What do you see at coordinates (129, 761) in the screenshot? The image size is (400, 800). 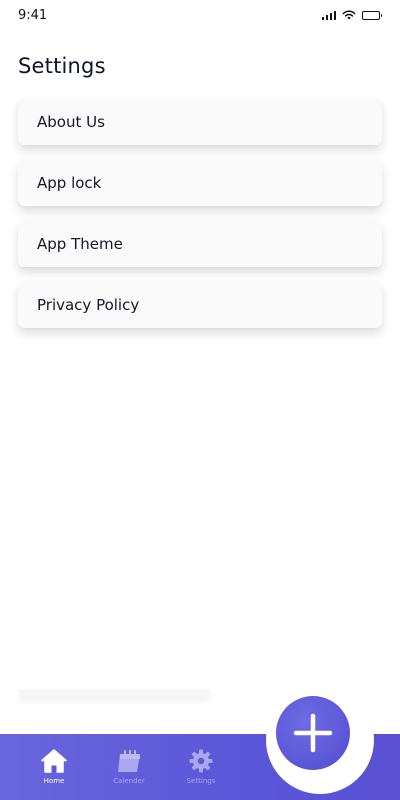 I see `calendar-icon` at bounding box center [129, 761].